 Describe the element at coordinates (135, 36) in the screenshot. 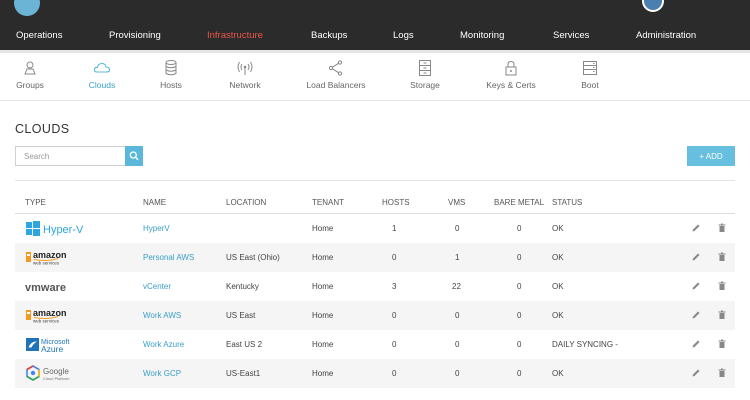

I see `nav-provisioning: Provisioning` at that location.